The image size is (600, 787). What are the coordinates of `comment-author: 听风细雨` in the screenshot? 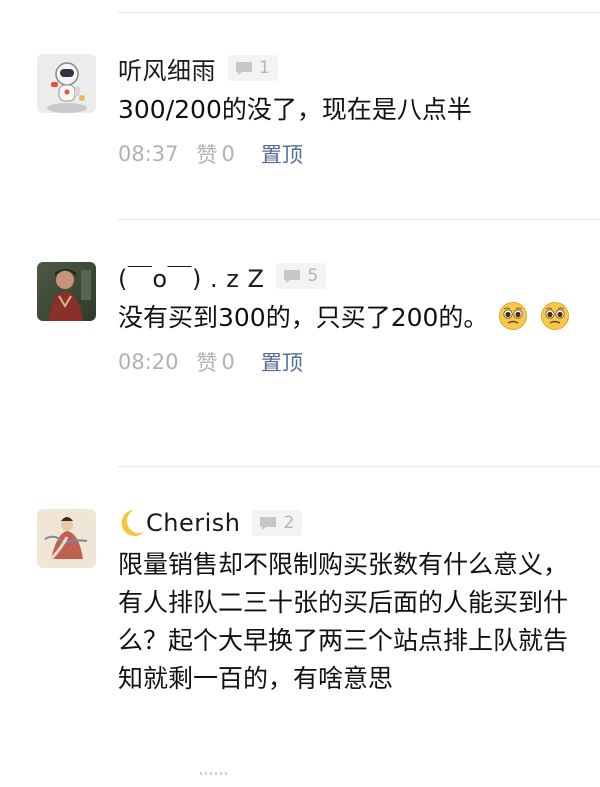 It's located at (167, 68).